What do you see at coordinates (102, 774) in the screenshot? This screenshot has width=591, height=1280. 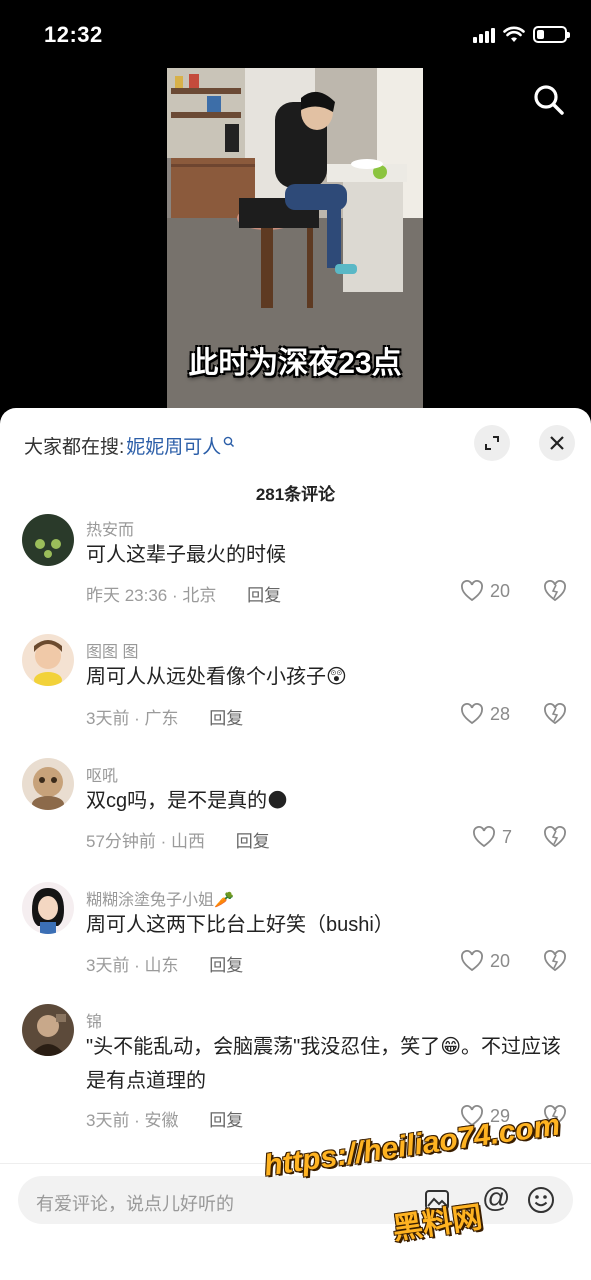 I see `comment-username: 呕吼` at bounding box center [102, 774].